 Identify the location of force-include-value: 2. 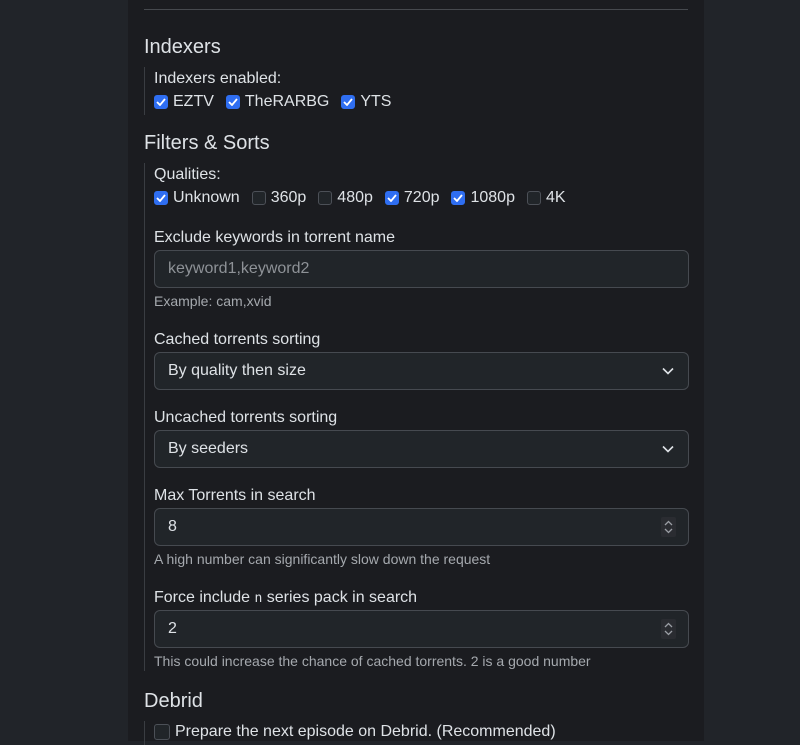
(172, 628).